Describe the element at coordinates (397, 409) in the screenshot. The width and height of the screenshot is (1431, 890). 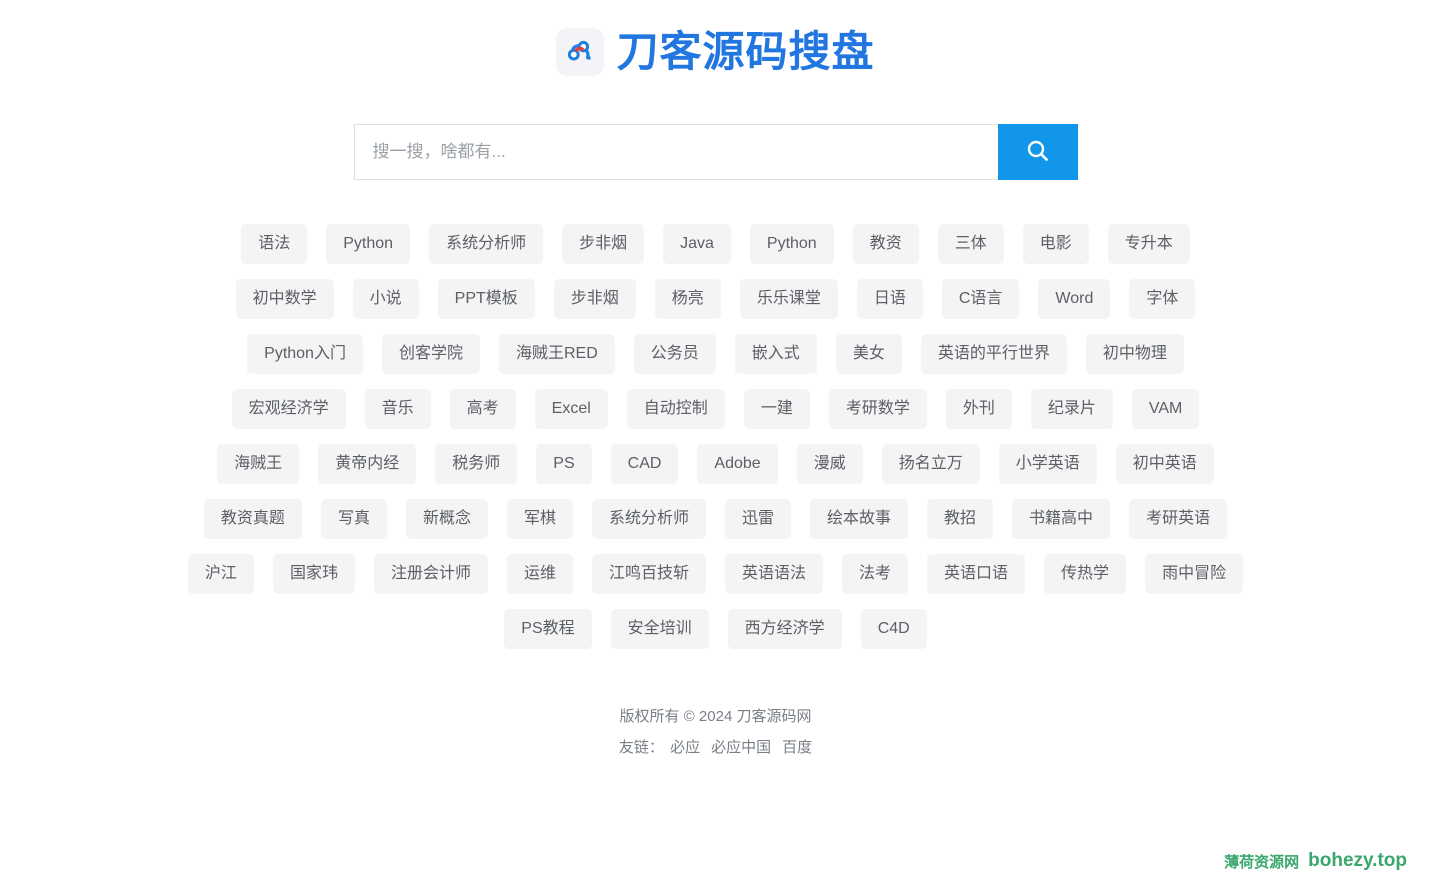
I see `tag-item: 音乐` at that location.